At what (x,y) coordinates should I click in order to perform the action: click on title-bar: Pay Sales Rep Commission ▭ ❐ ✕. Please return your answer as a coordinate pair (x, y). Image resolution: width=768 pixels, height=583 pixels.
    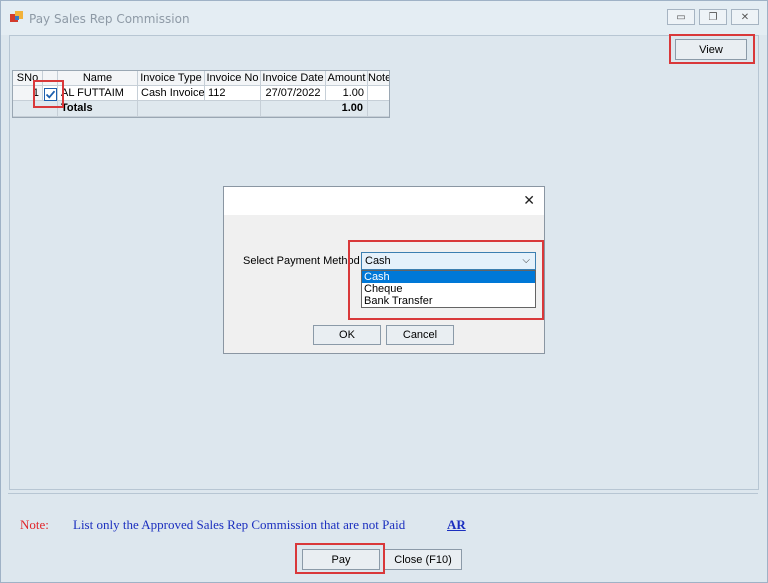
    Looking at the image, I should click on (384, 18).